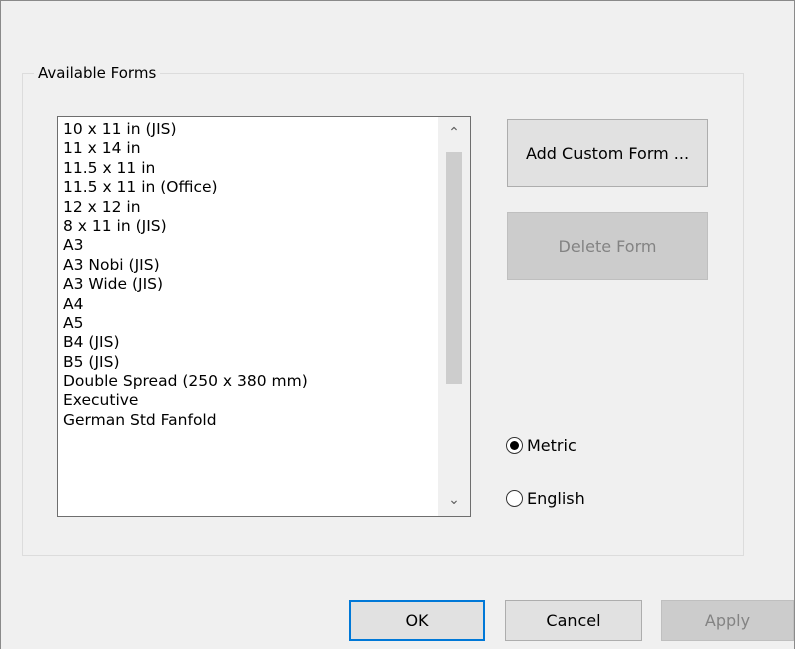 The image size is (805, 649). I want to click on ok-button: OK, so click(417, 620).